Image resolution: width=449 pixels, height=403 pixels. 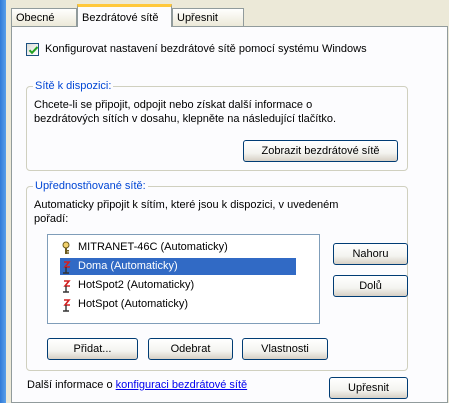 What do you see at coordinates (181, 385) in the screenshot?
I see `wireless-configuration-help-link: konfiguraci bezdrátové sítě` at bounding box center [181, 385].